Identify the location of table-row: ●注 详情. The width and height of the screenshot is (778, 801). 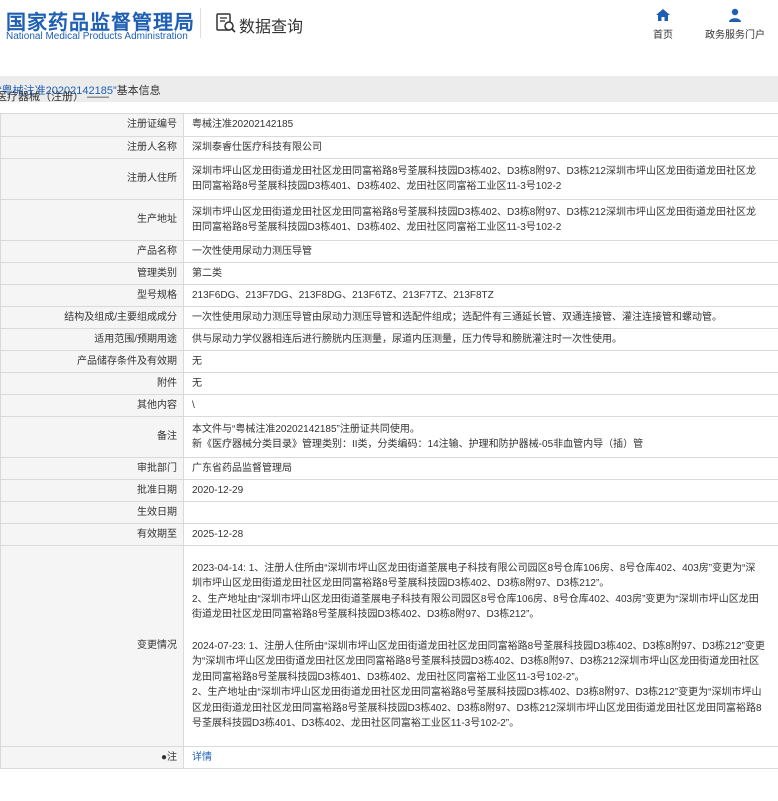
(389, 757).